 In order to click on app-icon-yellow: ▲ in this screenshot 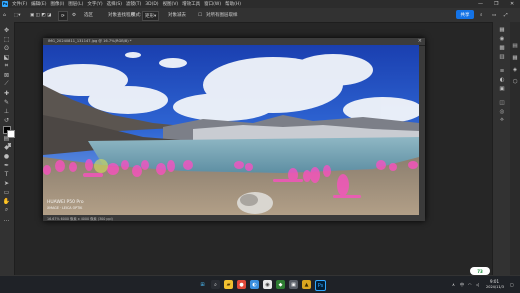, I will do `click(306, 284)`.